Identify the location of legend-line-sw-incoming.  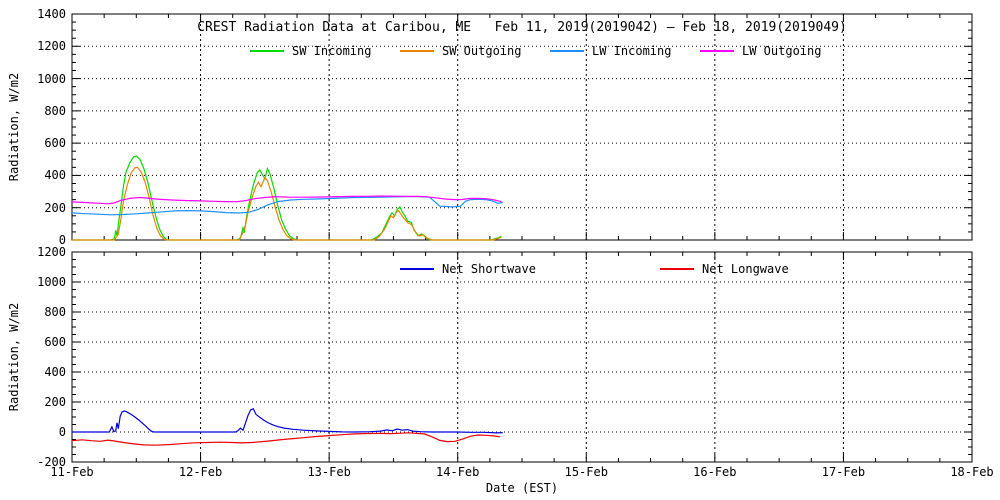
(267, 51).